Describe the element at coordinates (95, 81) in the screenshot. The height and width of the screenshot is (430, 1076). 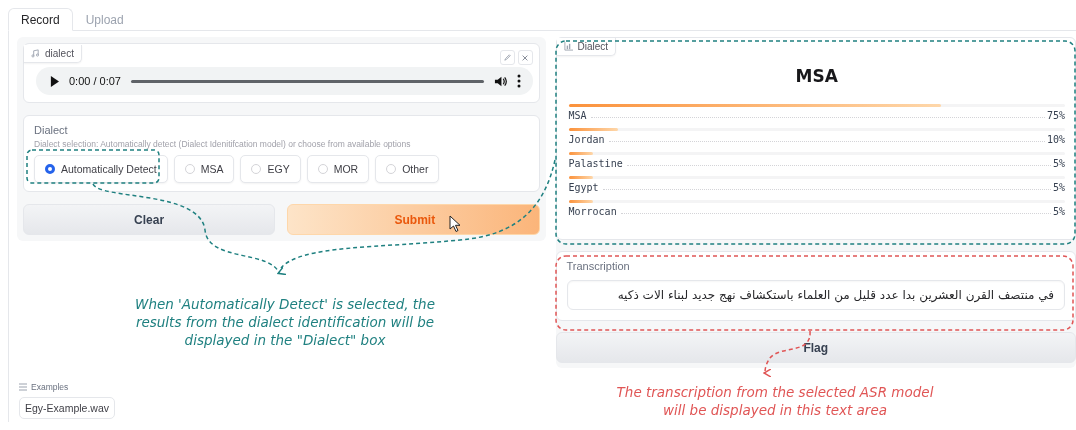
I see `time-display: 0:00 / 0:07` at that location.